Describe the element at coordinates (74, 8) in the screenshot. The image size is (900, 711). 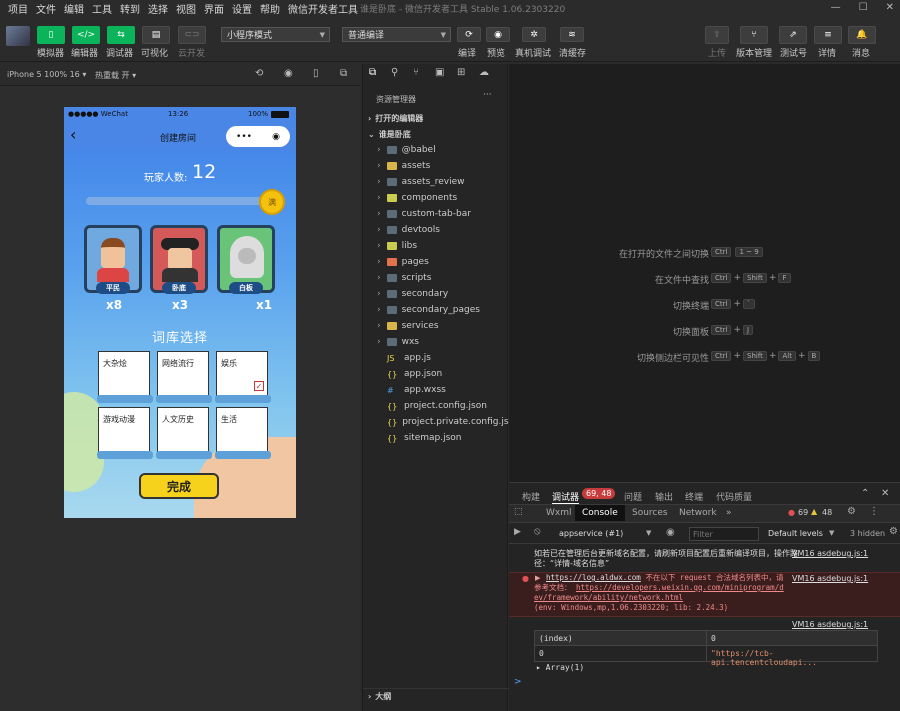
I see `menu-edit: 编辑` at that location.